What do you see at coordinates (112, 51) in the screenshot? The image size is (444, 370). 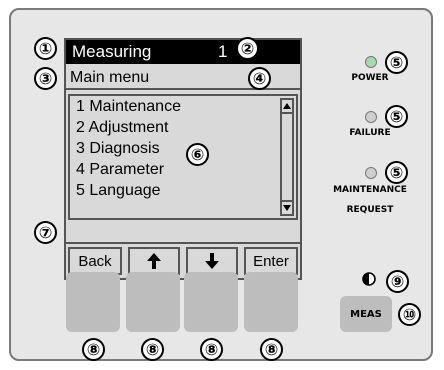 I see `display-title: Measuring` at bounding box center [112, 51].